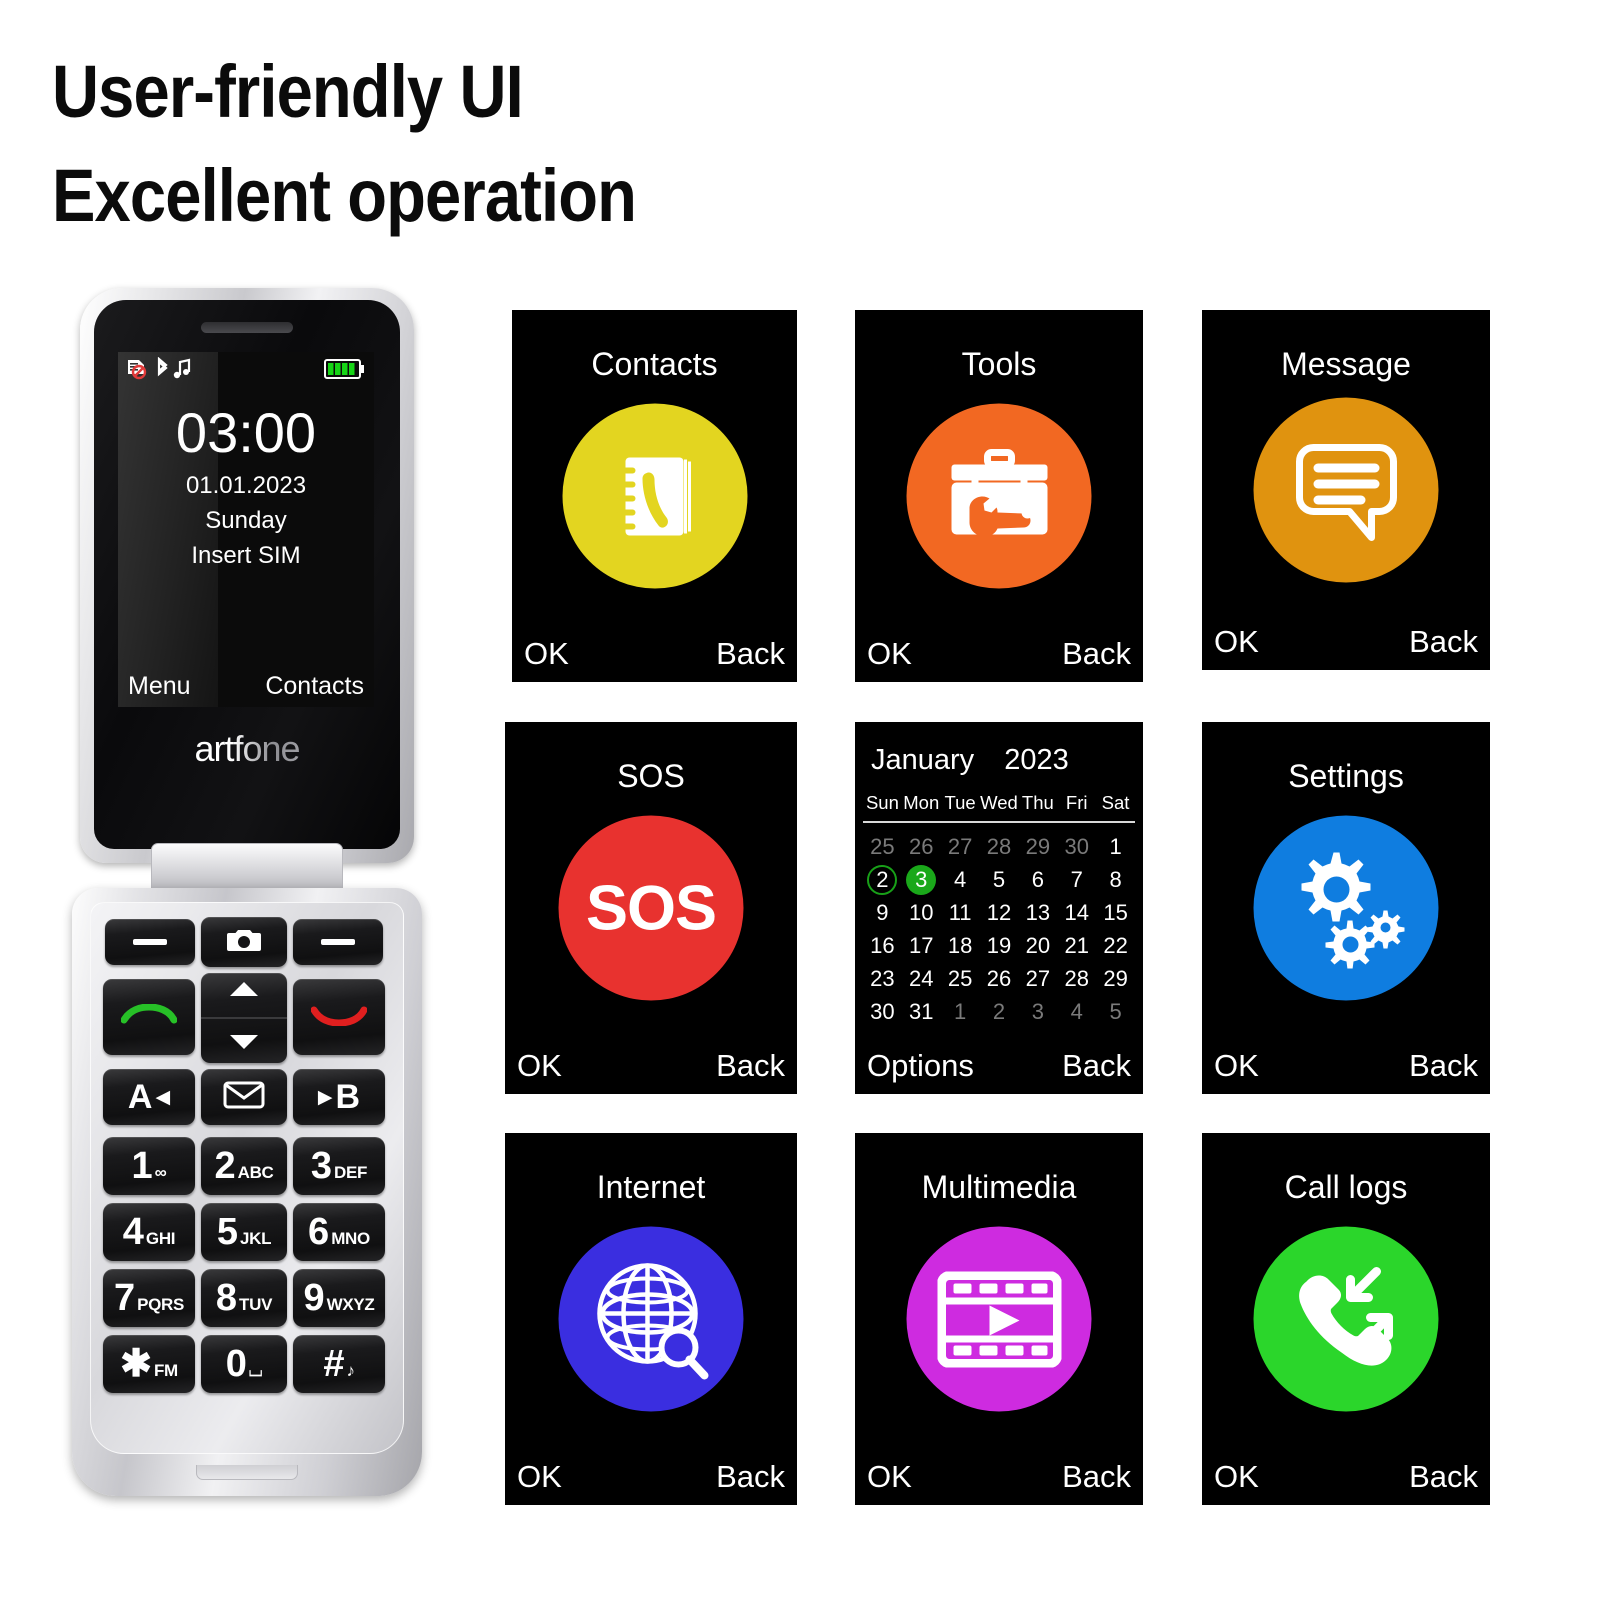  I want to click on calendar-day: 18, so click(960, 945).